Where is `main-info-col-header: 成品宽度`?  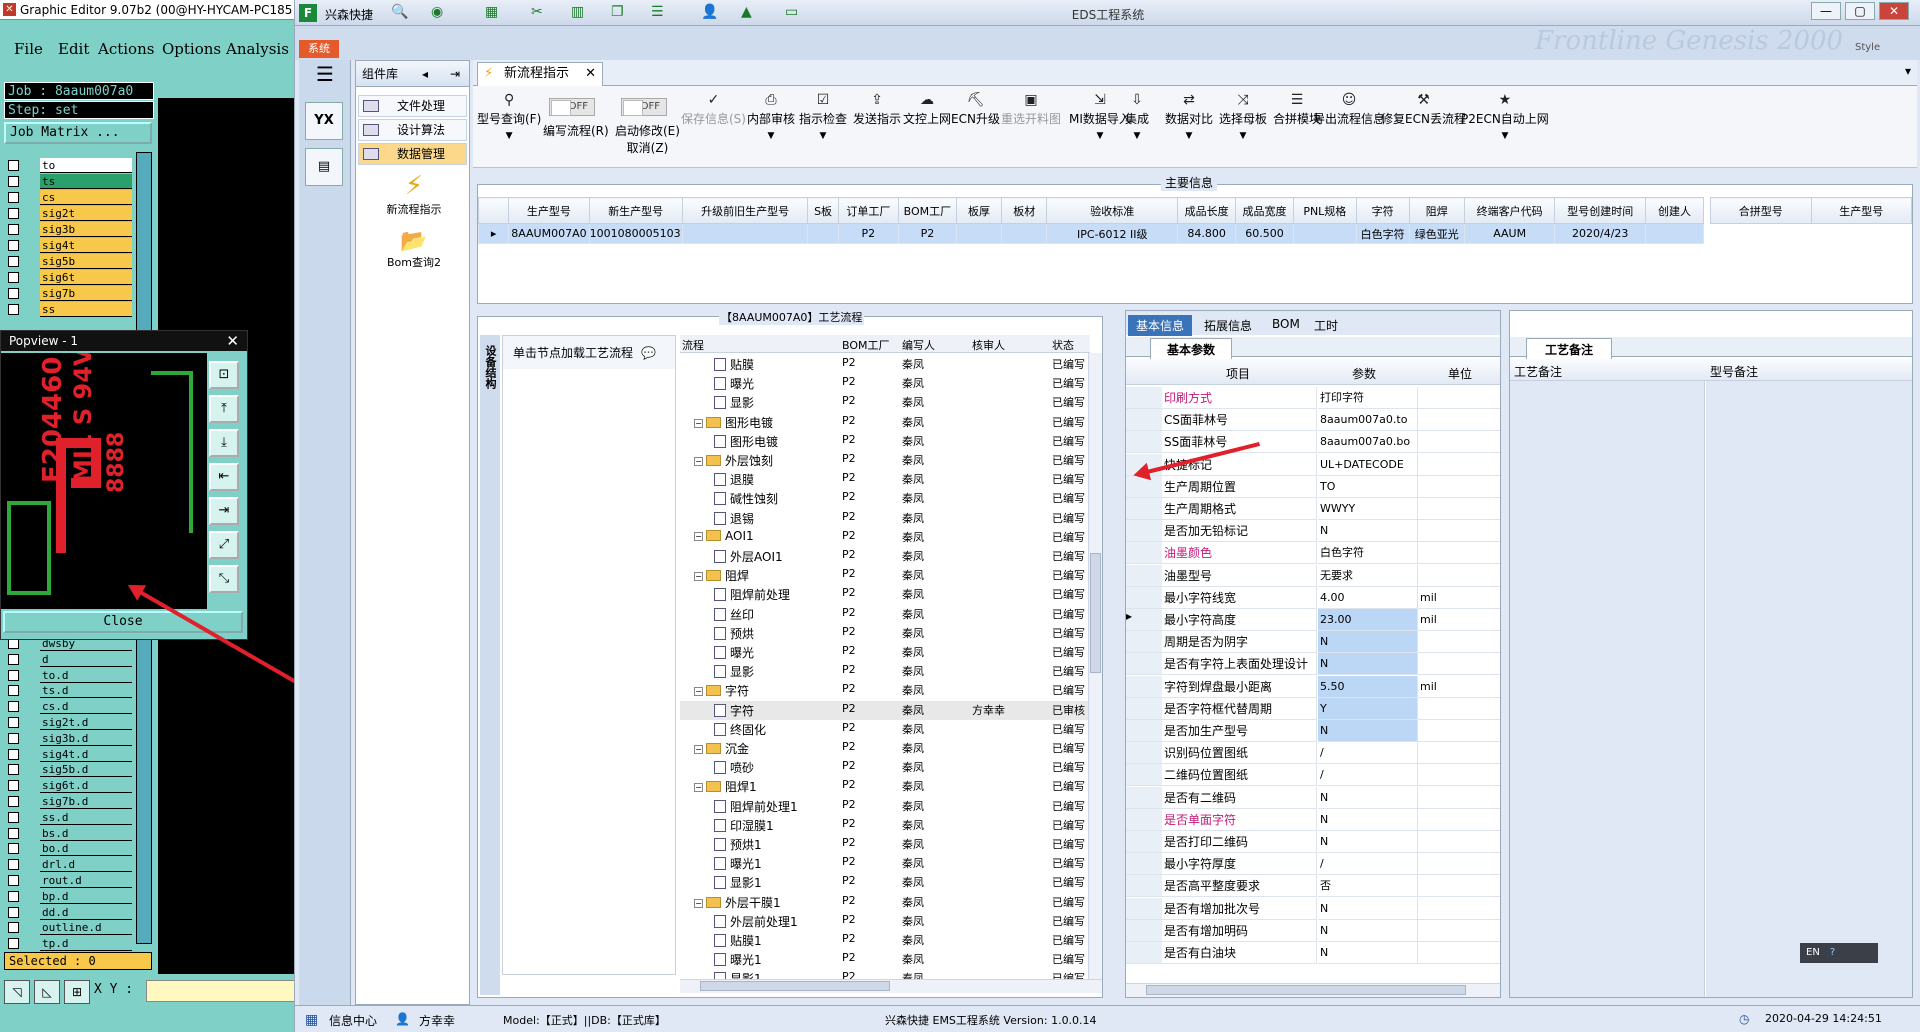
main-info-col-header: 成品宽度 is located at coordinates (1264, 210).